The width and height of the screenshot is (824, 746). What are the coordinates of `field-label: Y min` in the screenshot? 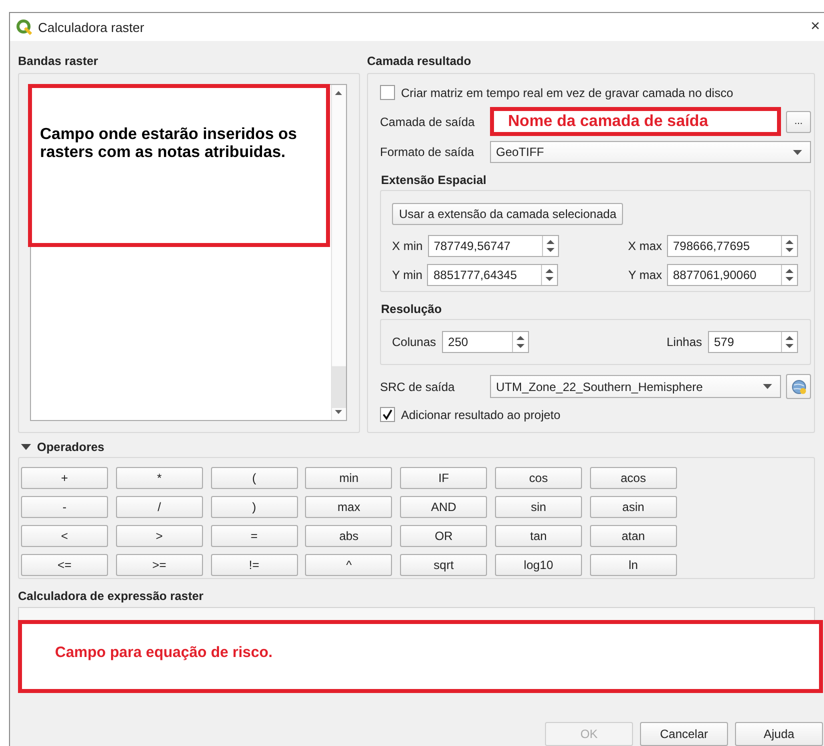 It's located at (407, 275).